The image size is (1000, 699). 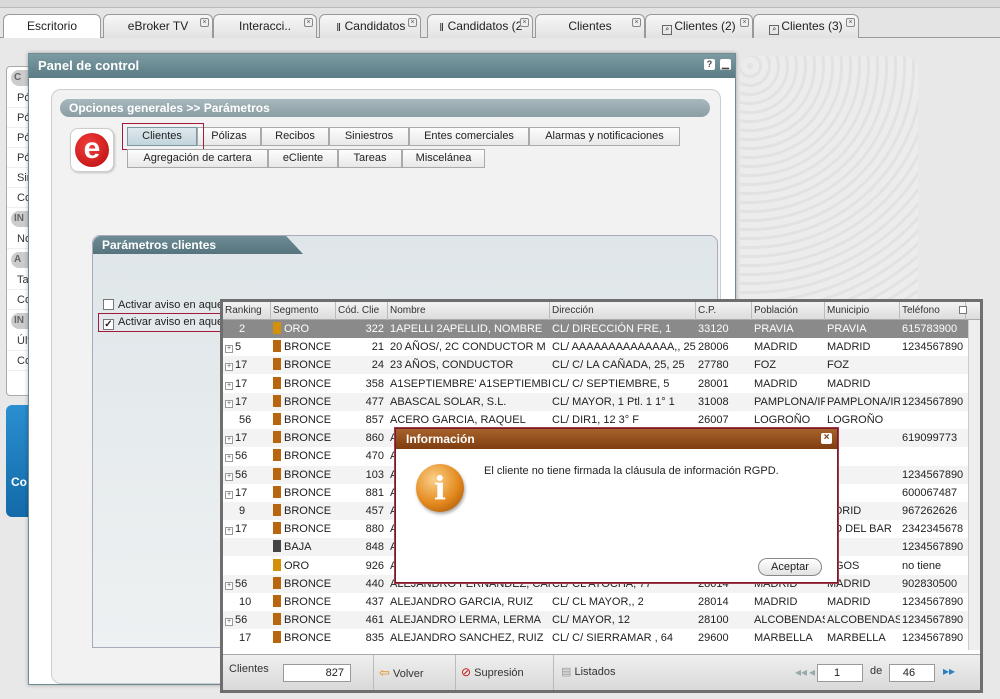 What do you see at coordinates (949, 671) in the screenshot?
I see `next-page-icon: ▸▸` at bounding box center [949, 671].